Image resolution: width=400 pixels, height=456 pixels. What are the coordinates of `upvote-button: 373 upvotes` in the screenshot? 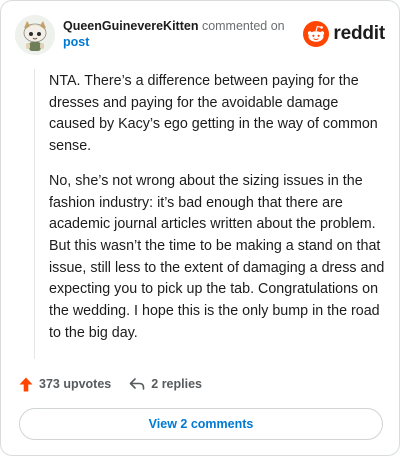 It's located at (65, 384).